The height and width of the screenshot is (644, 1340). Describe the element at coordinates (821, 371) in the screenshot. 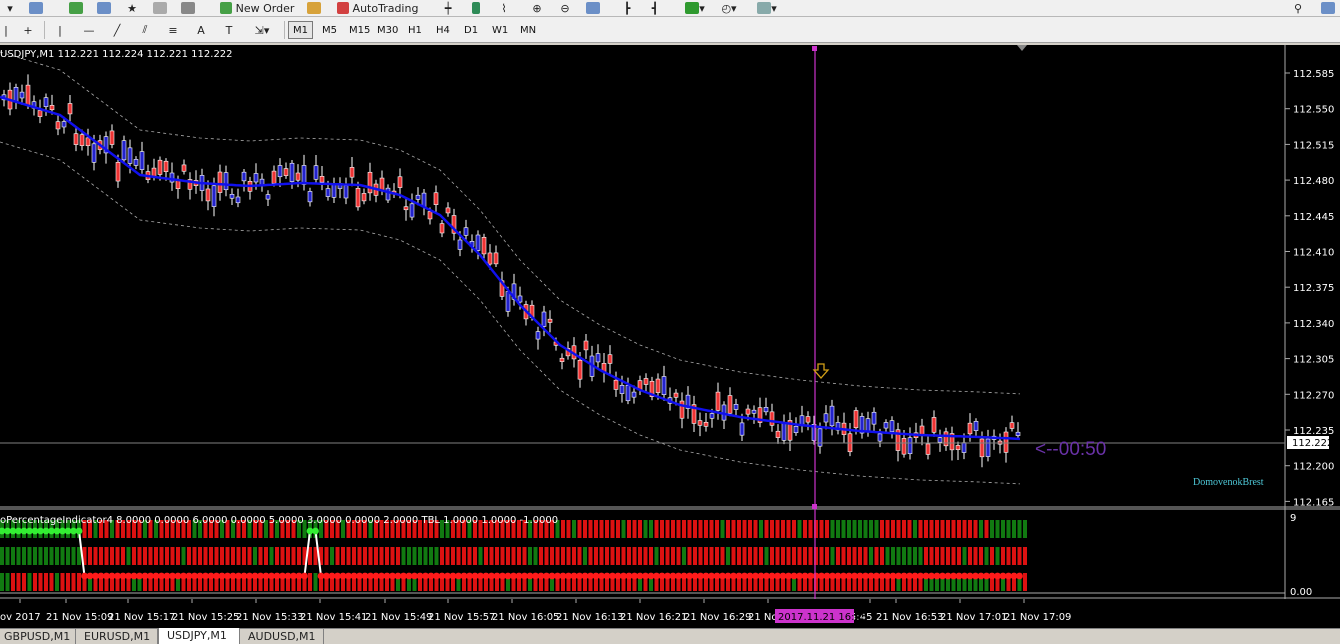

I see `down-arrow-icon` at that location.